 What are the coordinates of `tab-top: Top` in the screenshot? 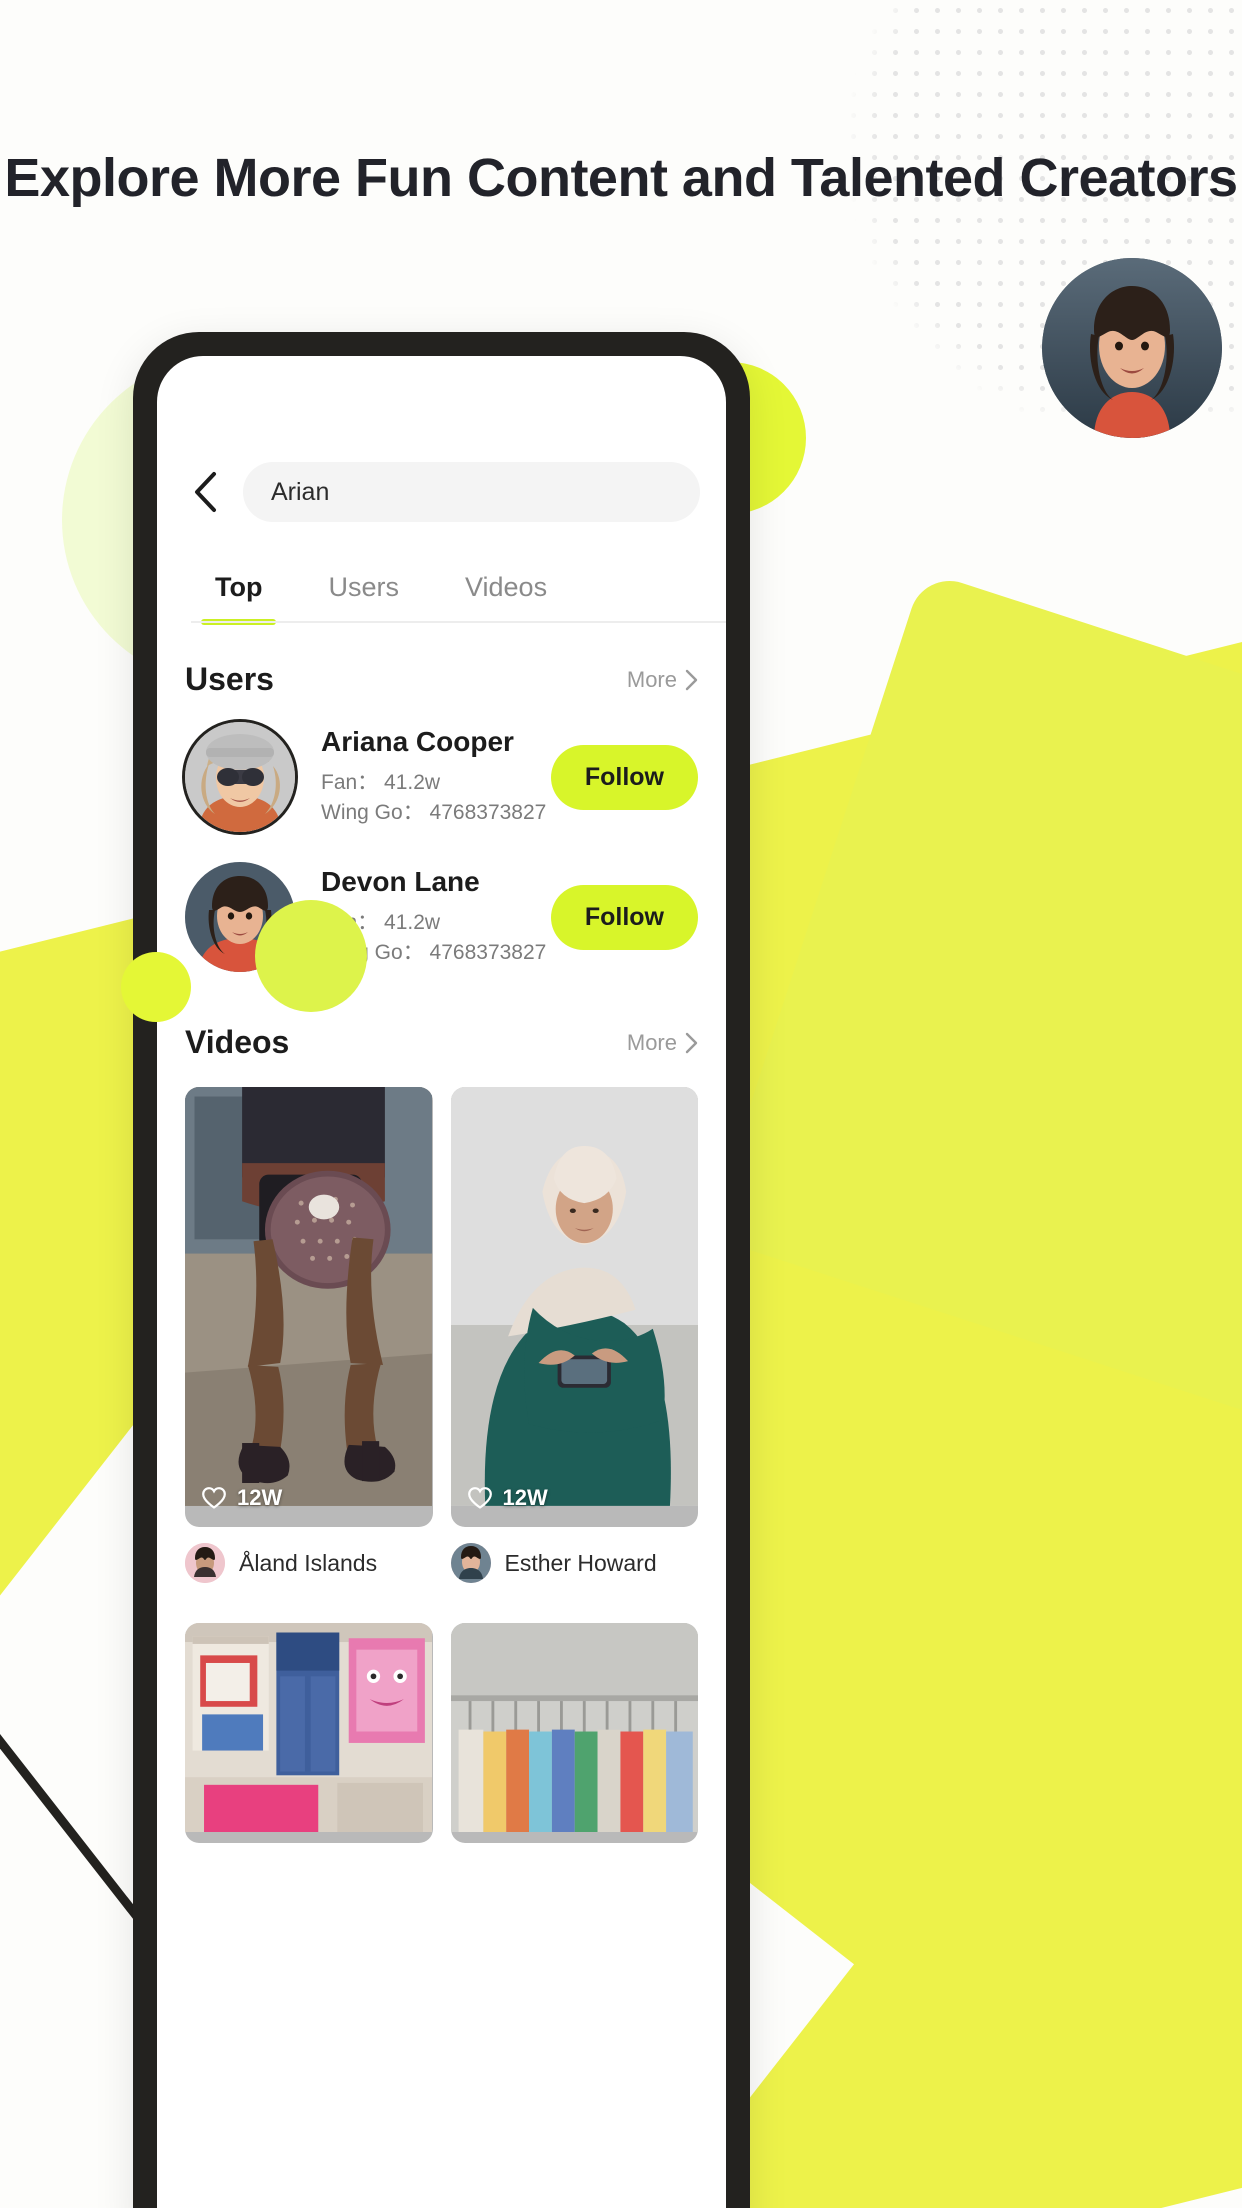 It's located at (239, 589).